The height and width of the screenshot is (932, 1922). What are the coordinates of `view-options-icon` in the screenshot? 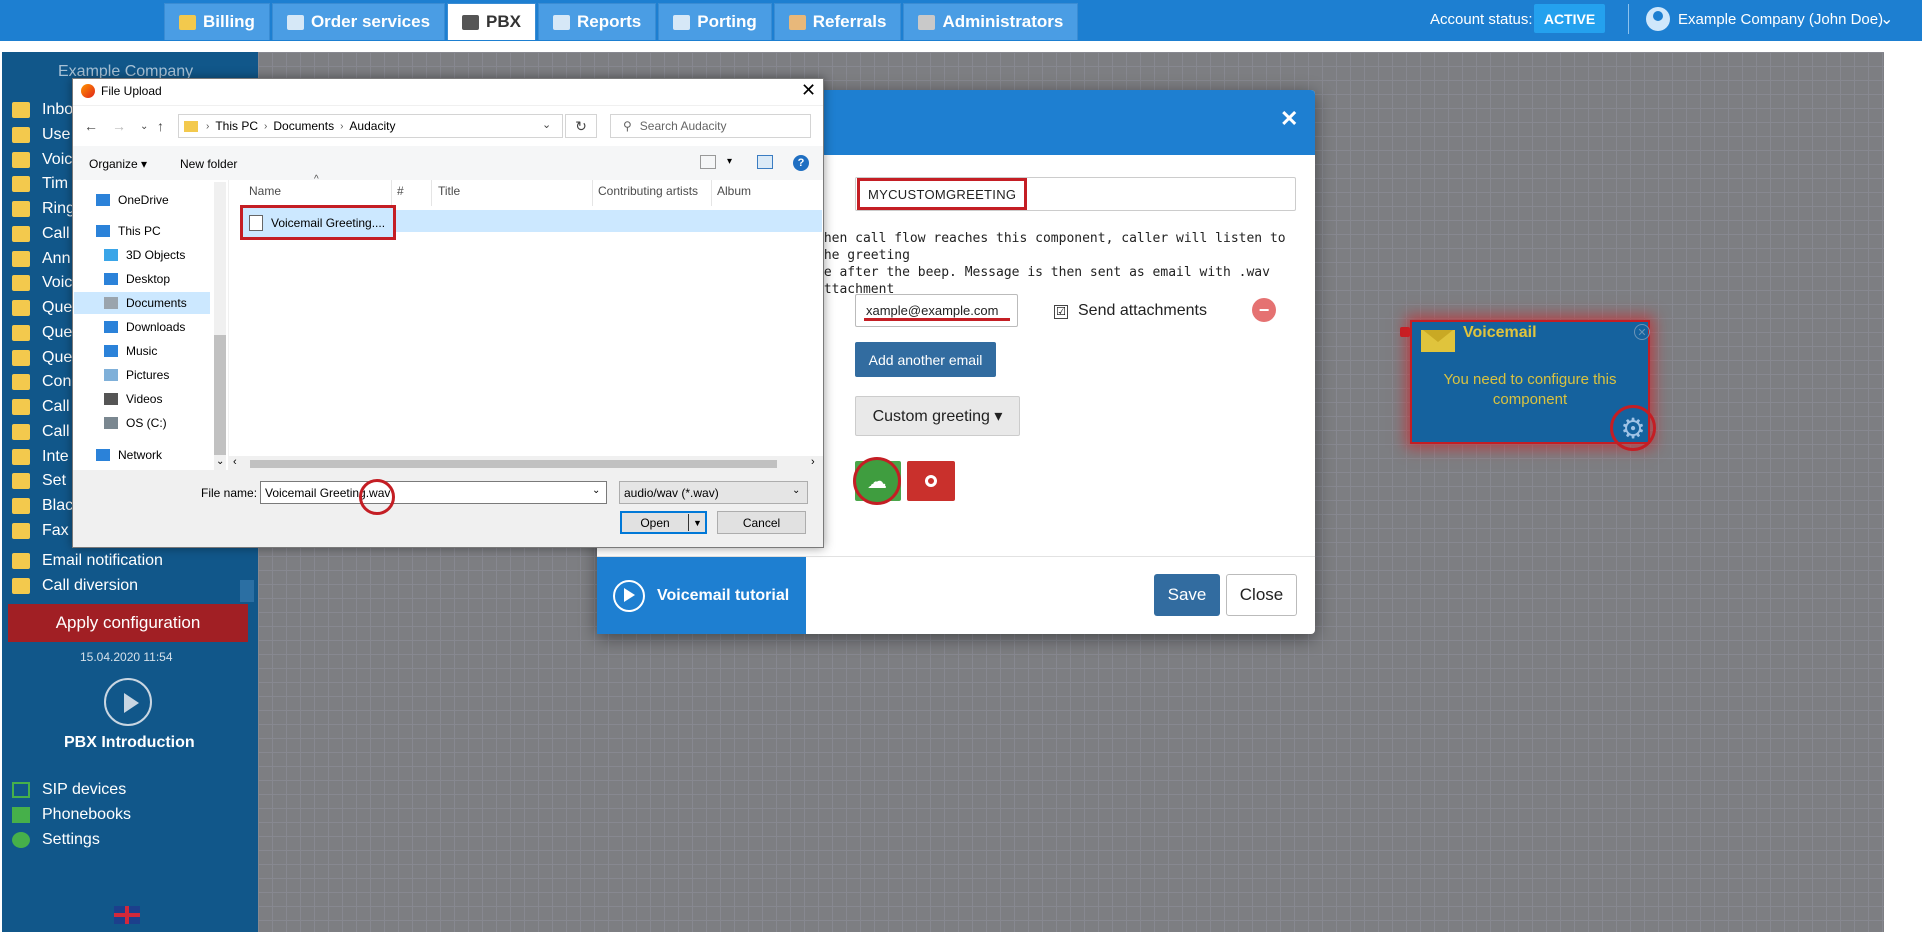 It's located at (708, 162).